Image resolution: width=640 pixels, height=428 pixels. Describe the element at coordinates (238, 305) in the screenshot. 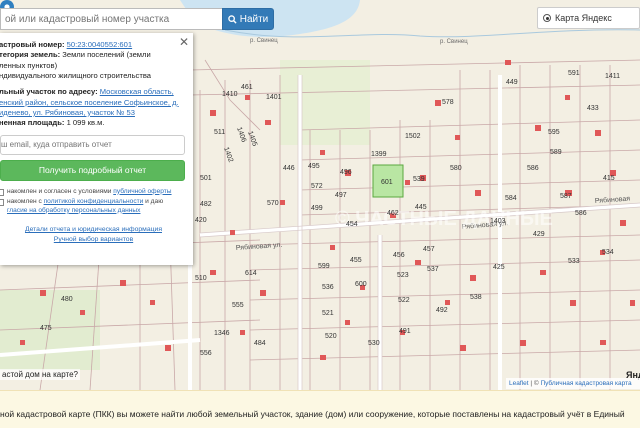

I see `plot-label: 555` at that location.